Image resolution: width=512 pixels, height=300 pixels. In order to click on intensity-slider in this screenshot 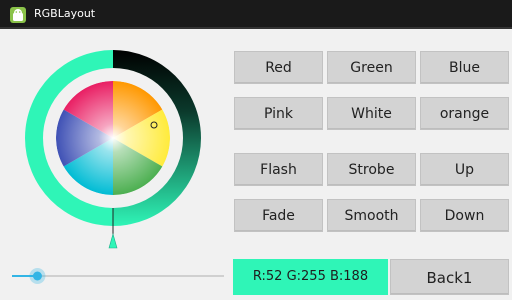, I will do `click(118, 276)`.